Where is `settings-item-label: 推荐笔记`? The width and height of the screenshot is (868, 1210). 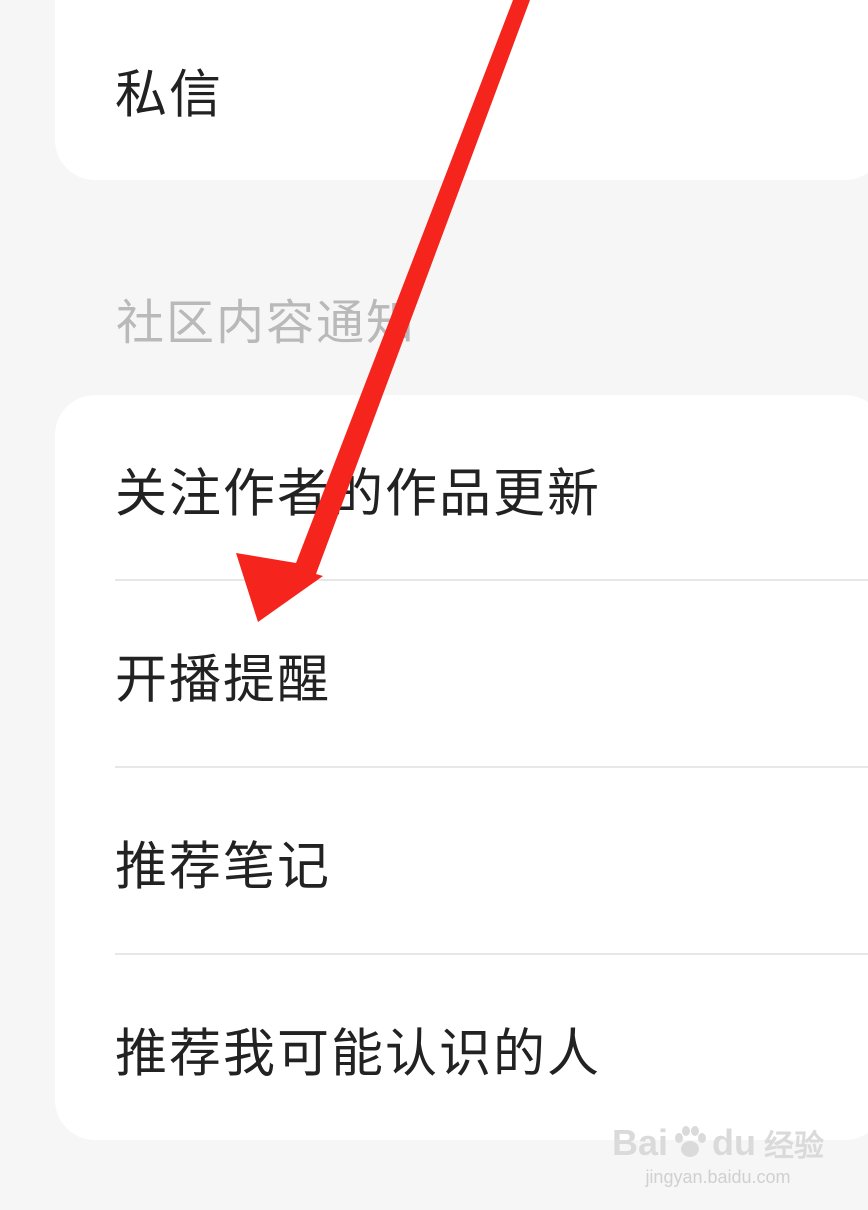 settings-item-label: 推荐笔记 is located at coordinates (223, 867).